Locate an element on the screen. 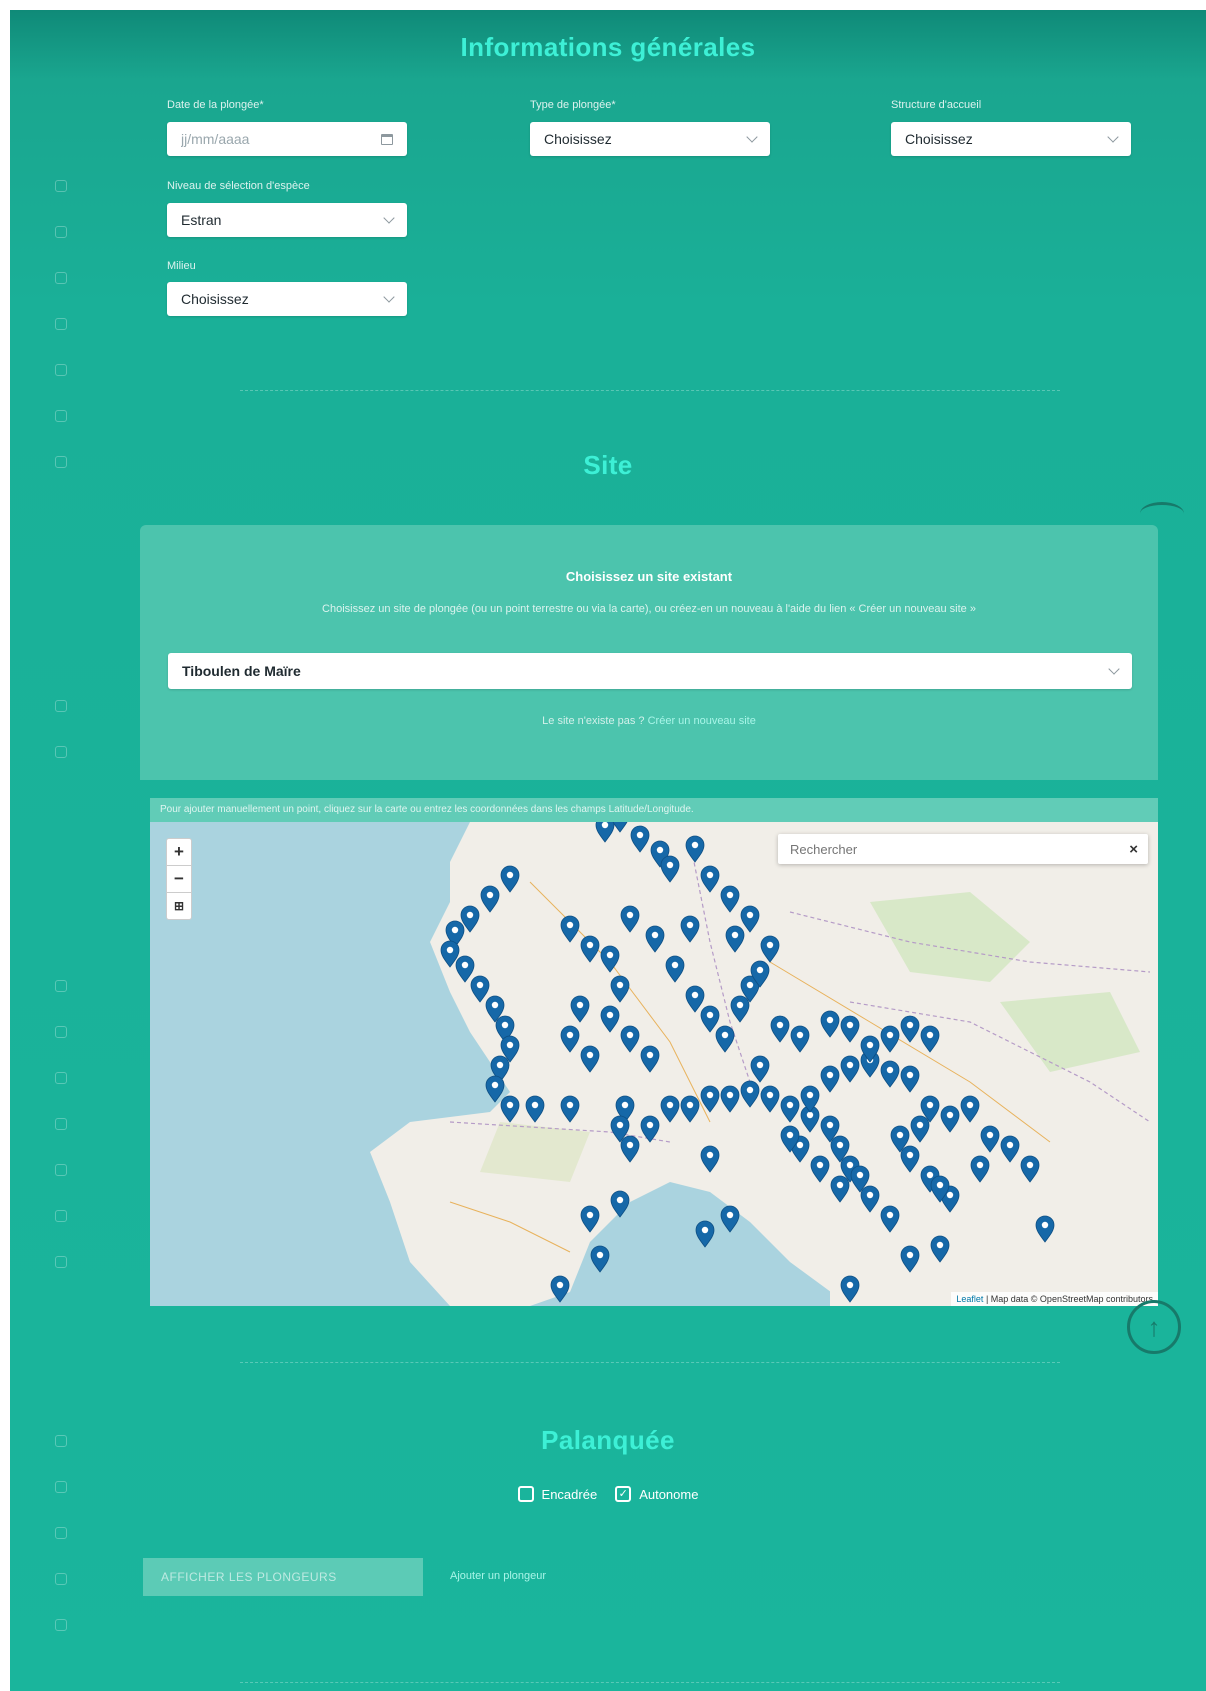 This screenshot has width=1206, height=1691. palanquee-options: Encadrée ✓ Autonome is located at coordinates (608, 1494).